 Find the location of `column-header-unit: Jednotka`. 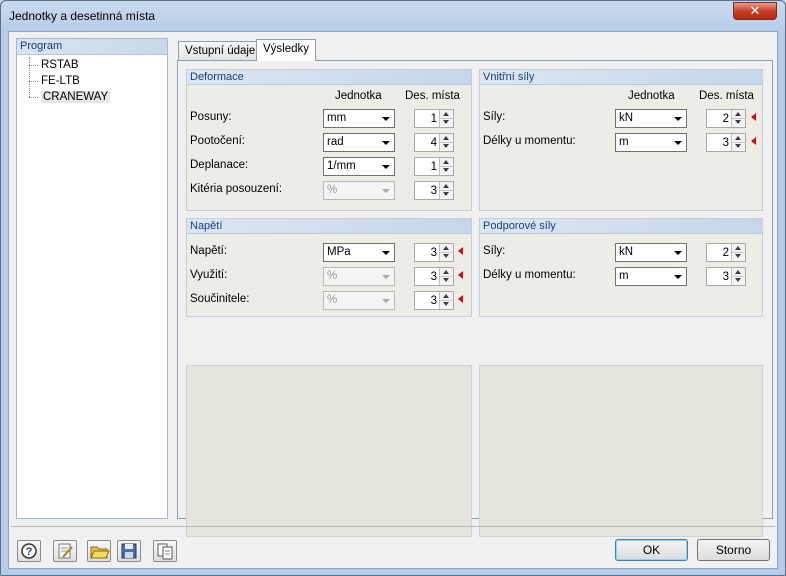

column-header-unit: Jednotka is located at coordinates (651, 96).